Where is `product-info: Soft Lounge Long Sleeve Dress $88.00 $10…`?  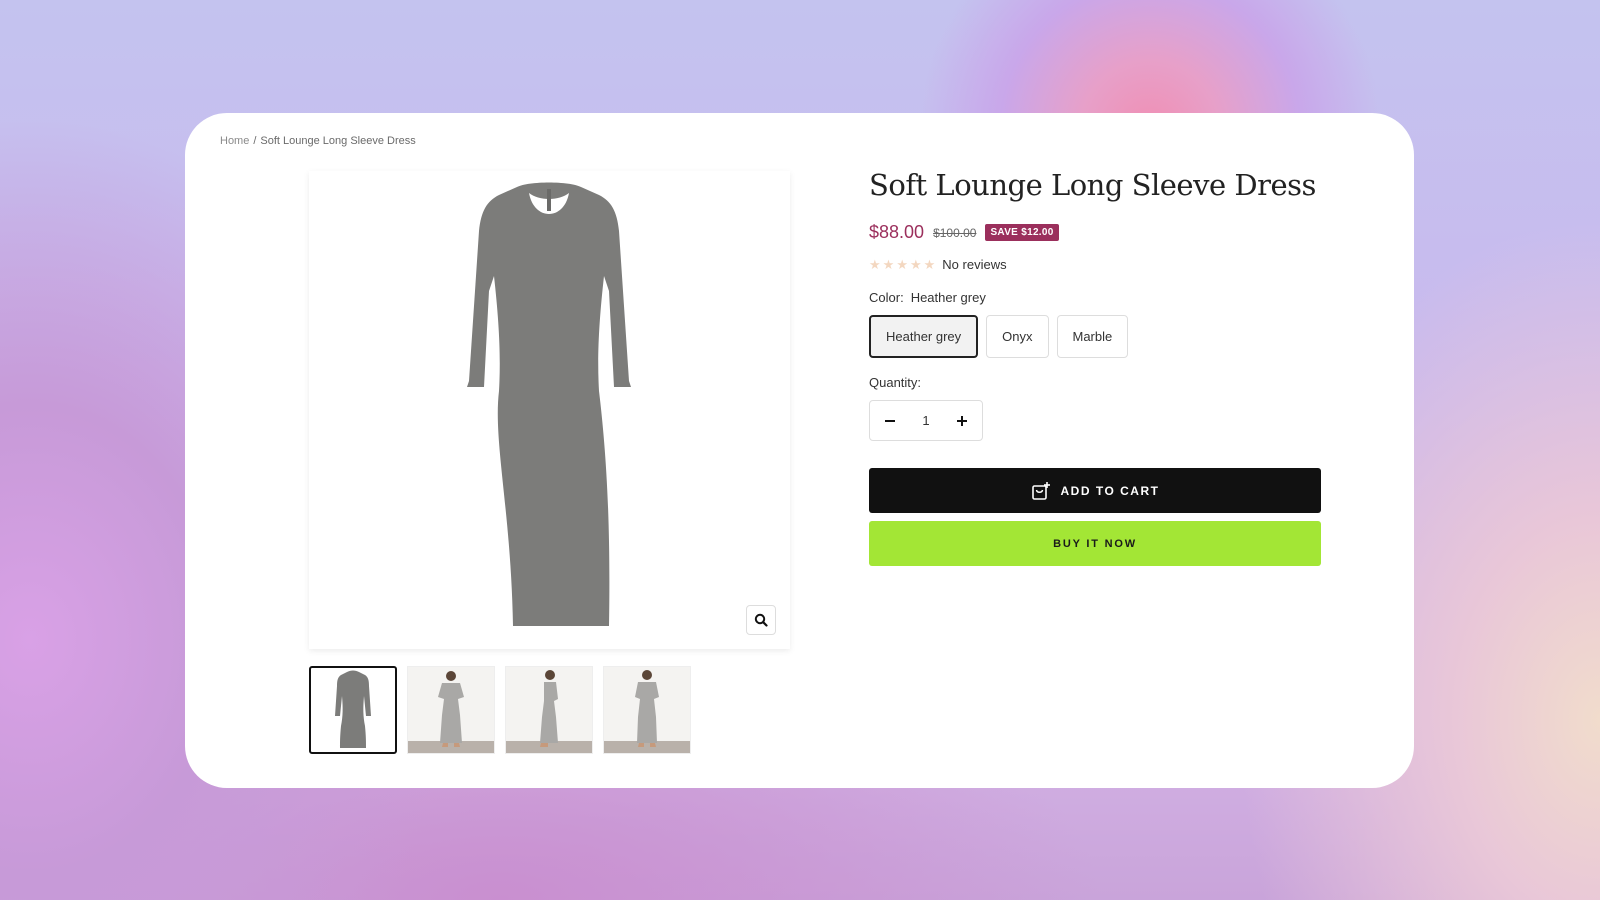
product-info: Soft Lounge Long Sleeve Dress $88.00 $10… is located at coordinates (1095, 367).